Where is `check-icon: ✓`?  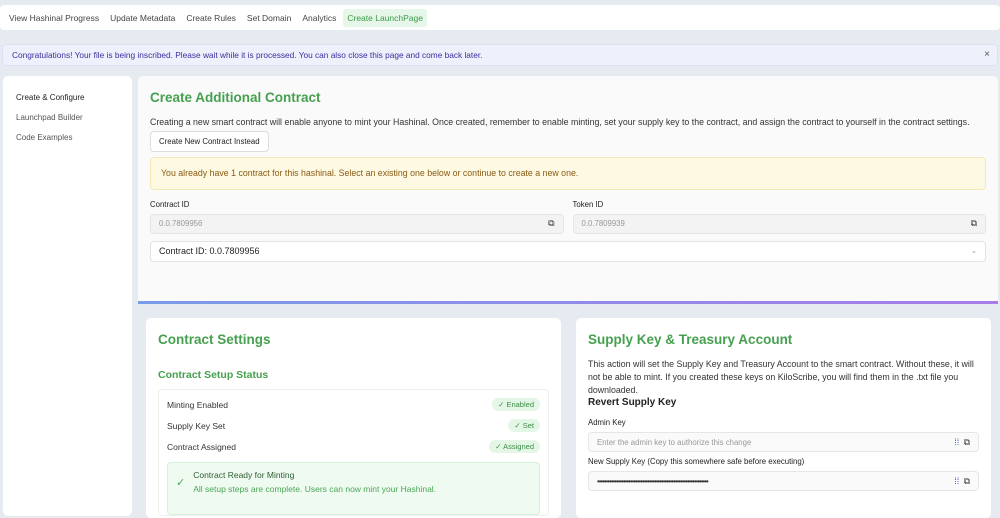 check-icon: ✓ is located at coordinates (181, 483).